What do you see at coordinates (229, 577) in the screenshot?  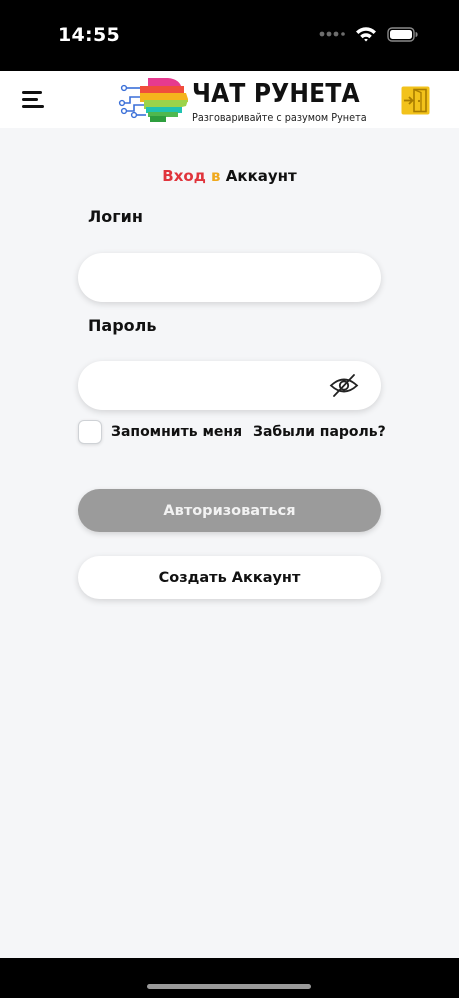 I see `create-account-button: Создать Аккаунт` at bounding box center [229, 577].